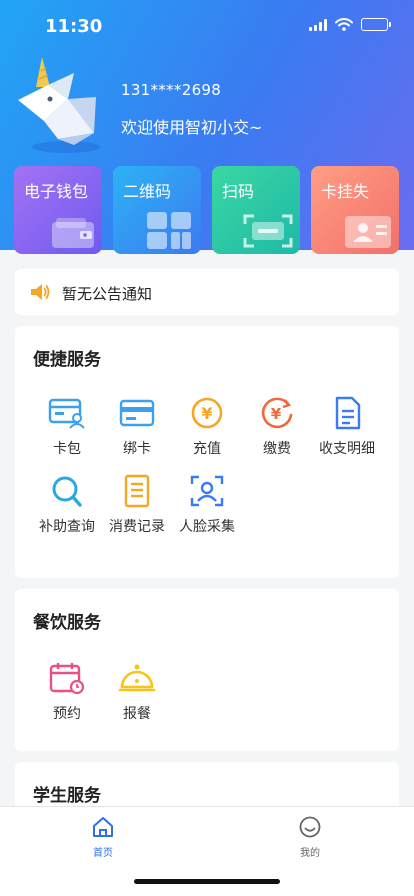 The width and height of the screenshot is (414, 896). What do you see at coordinates (147, 191) in the screenshot?
I see `card-qrcode-label: 二维码` at bounding box center [147, 191].